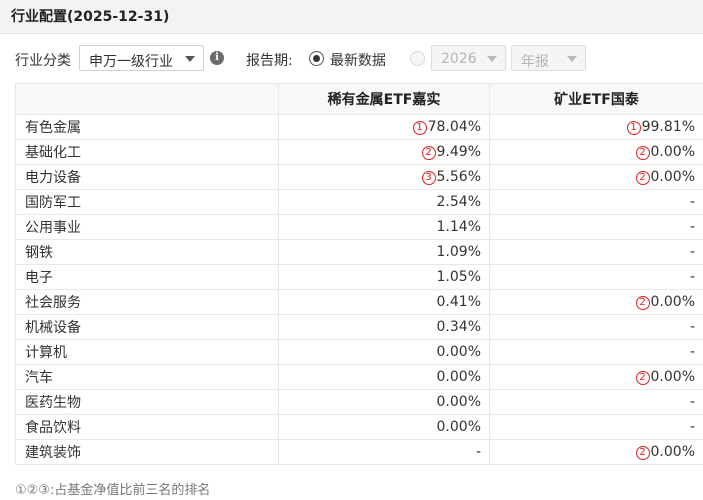  What do you see at coordinates (131, 62) in the screenshot?
I see `industry-classification-value: 申万一级行业` at bounding box center [131, 62].